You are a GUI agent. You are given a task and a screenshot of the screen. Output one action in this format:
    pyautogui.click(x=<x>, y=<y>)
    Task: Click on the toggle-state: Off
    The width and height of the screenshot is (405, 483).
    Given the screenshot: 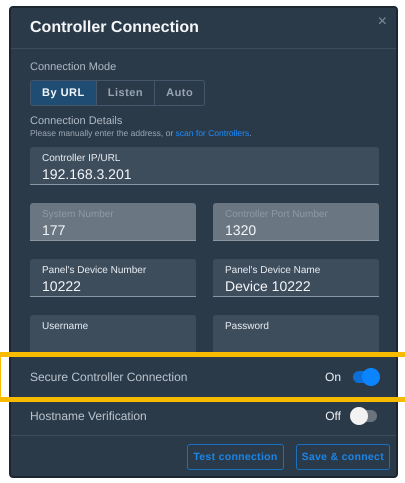 What is the action you would take?
    pyautogui.click(x=333, y=416)
    